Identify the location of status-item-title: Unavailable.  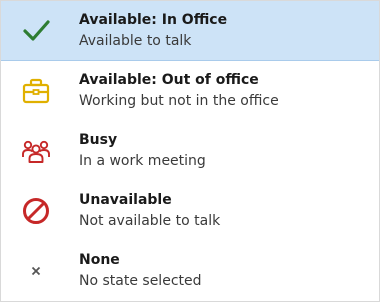
(125, 200).